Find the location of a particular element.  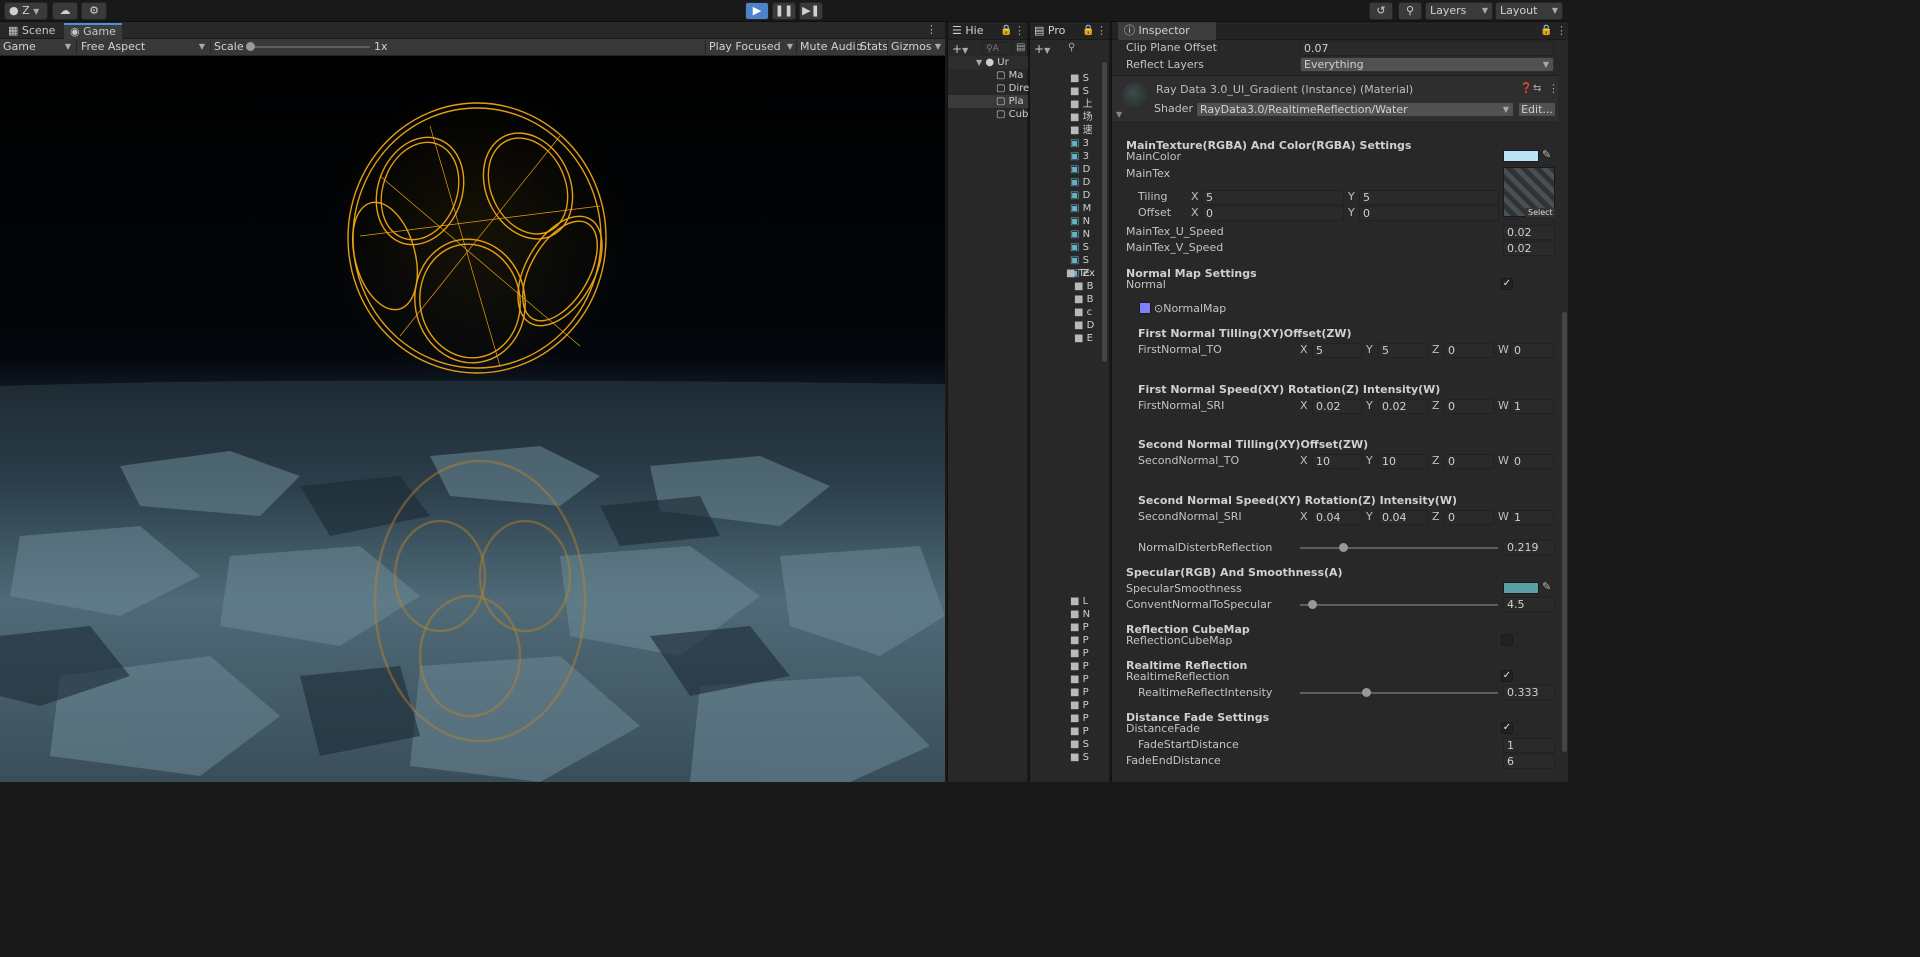

clip-plane-offset-field: 0.07 is located at coordinates (1427, 48).